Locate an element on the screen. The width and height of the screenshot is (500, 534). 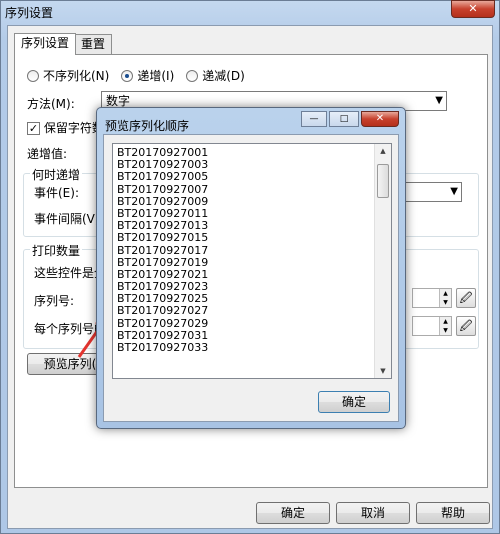
mode-radio-group: 不序列化(N) 递增(I) 递减(D) is located at coordinates (136, 75).